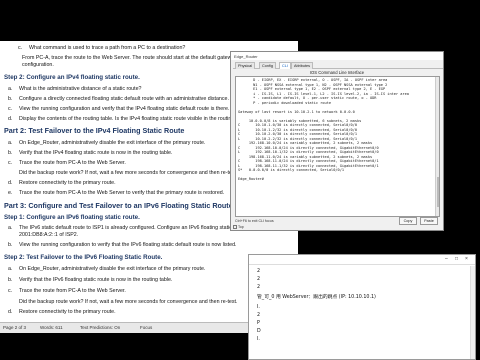 The height and width of the screenshot is (360, 480). I want to click on word-count: Words: 611, so click(51, 327).